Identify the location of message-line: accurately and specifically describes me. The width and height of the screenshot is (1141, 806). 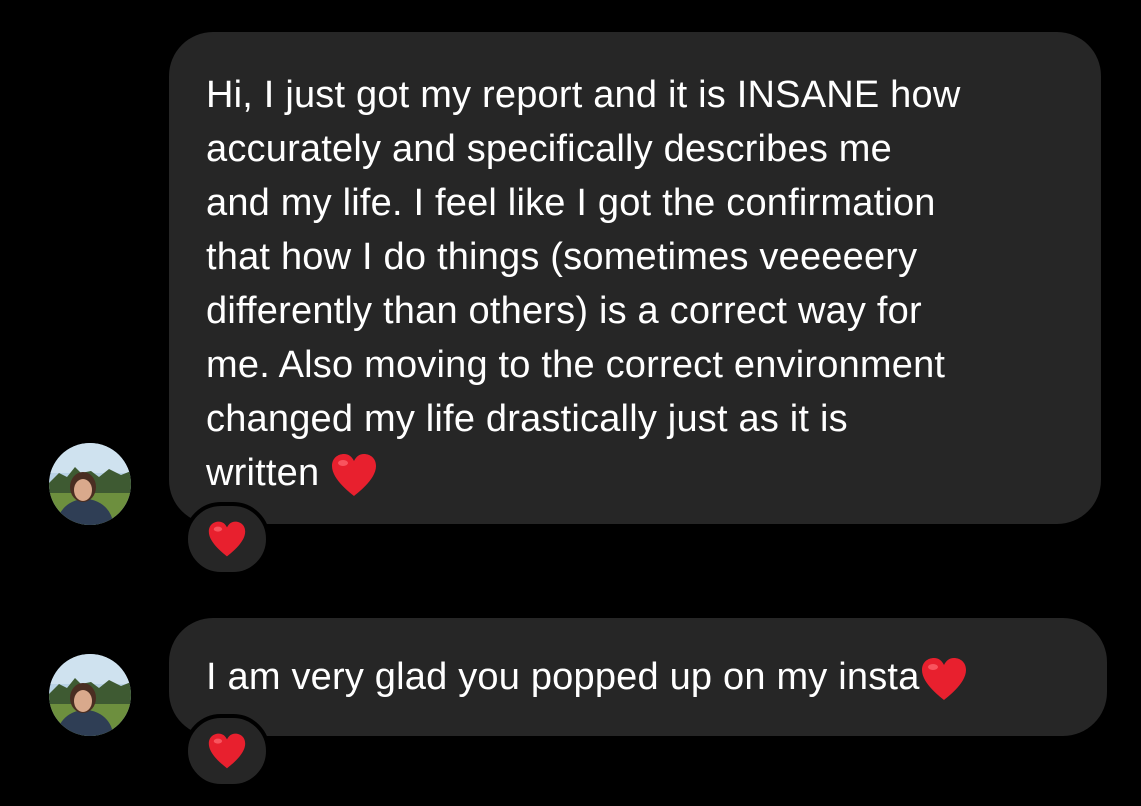
(549, 149).